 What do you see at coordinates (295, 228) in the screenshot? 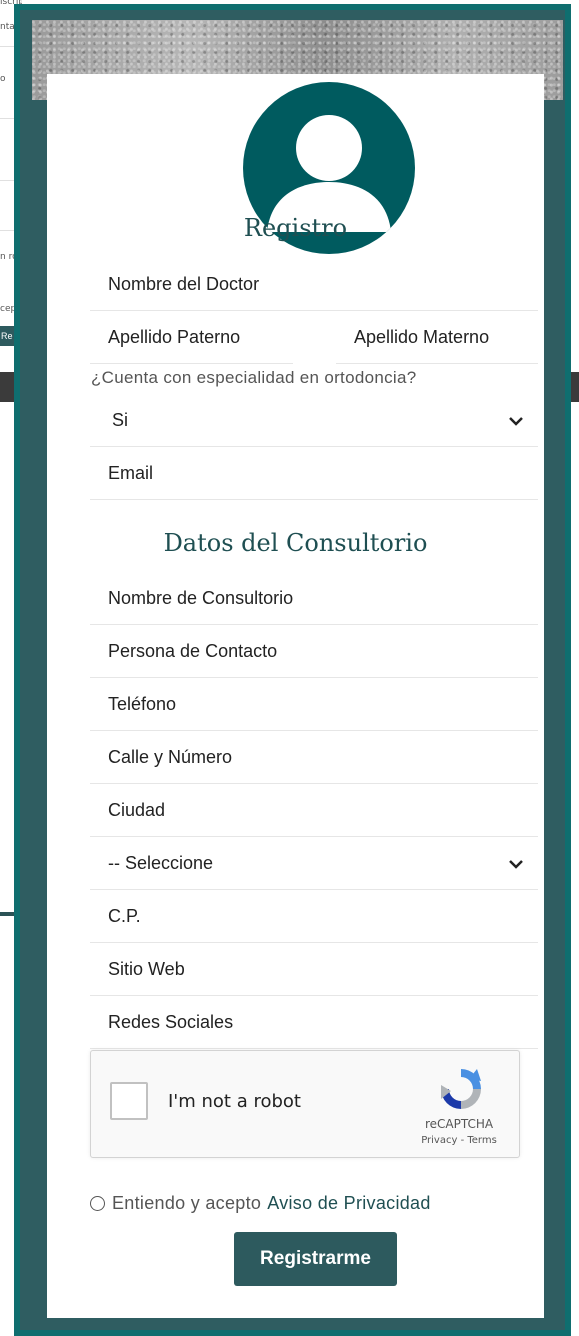
I see `form-title: Registro` at bounding box center [295, 228].